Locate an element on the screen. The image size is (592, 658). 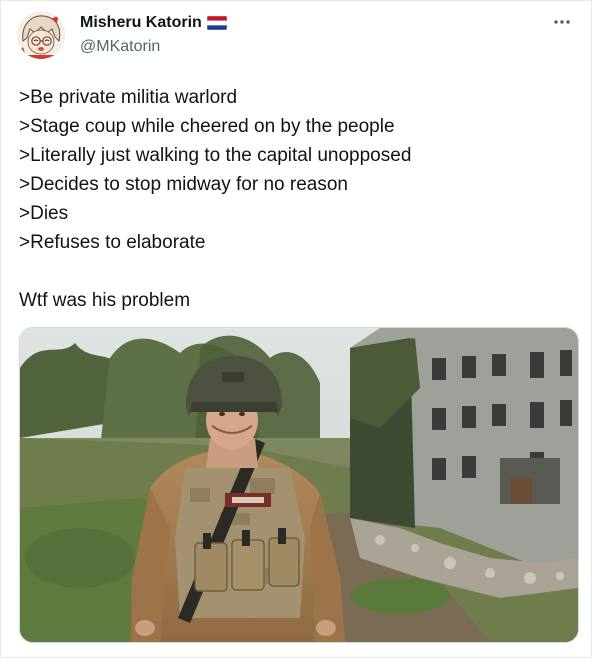
tweet-closing-line: Wtf was his problem is located at coordinates (105, 300).